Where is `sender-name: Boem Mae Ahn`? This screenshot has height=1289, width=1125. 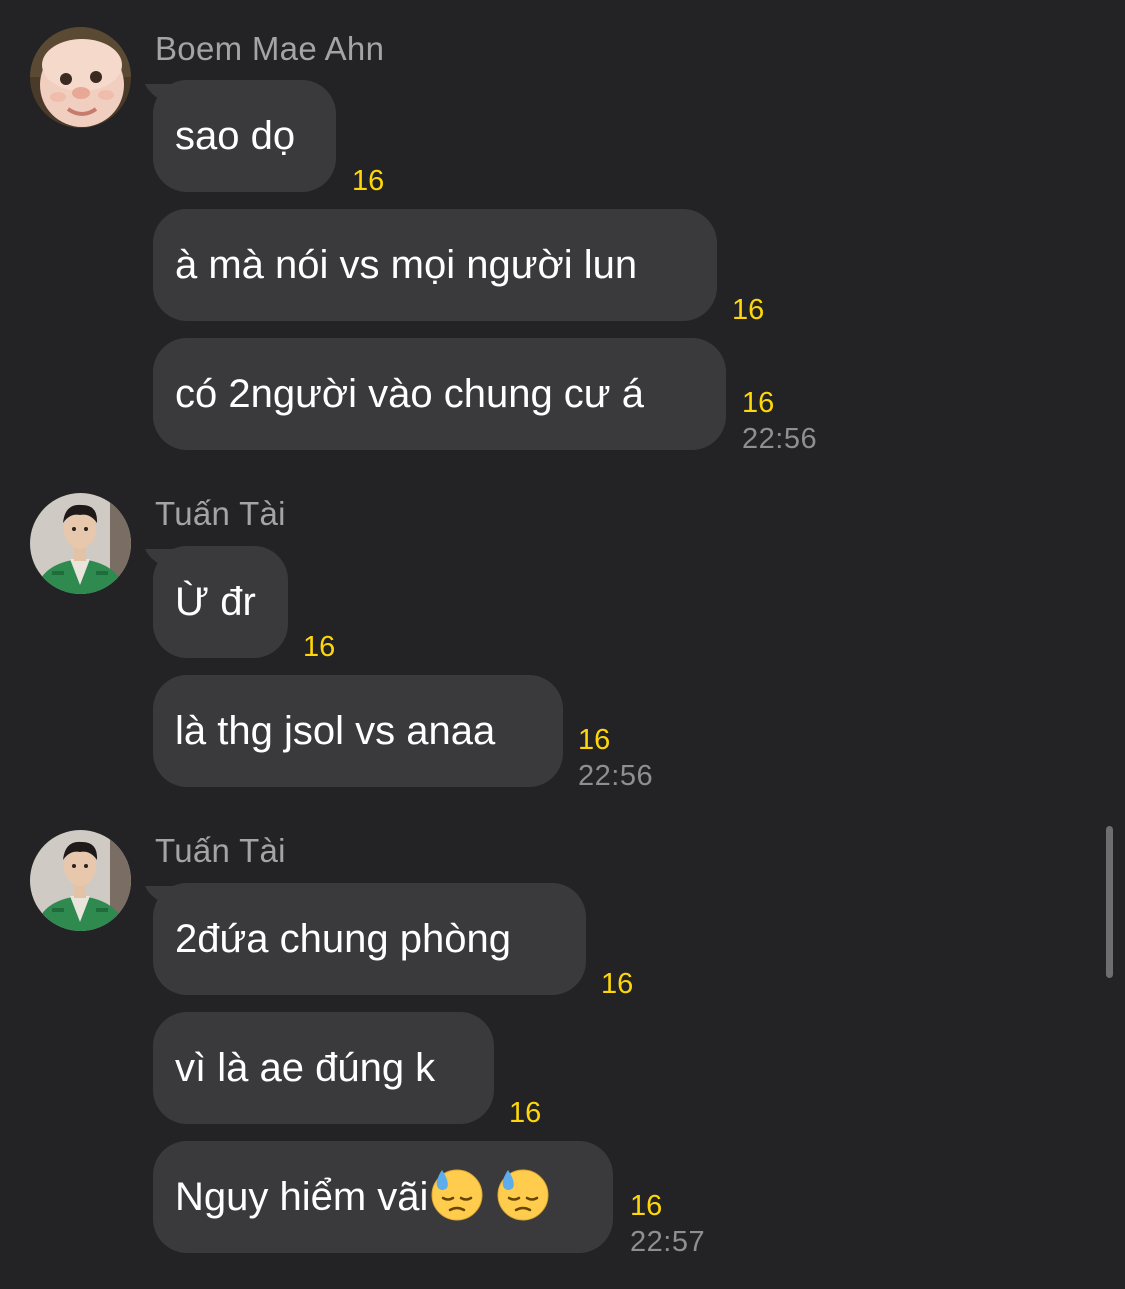 sender-name: Boem Mae Ahn is located at coordinates (269, 49).